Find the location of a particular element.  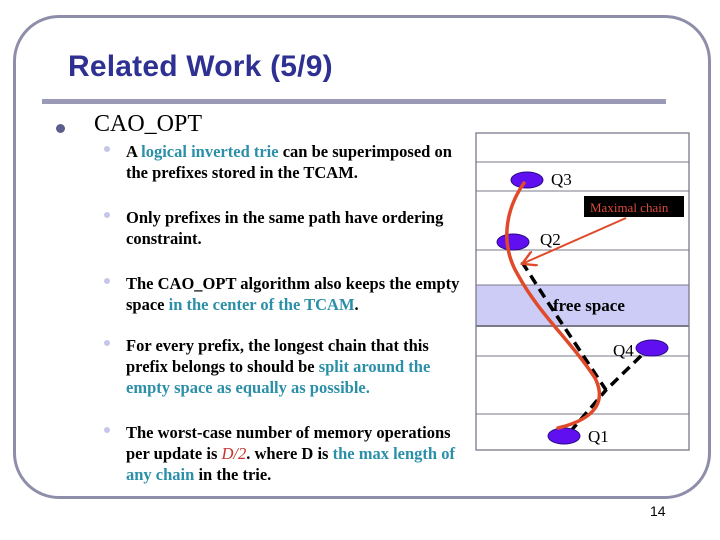

node-q4-label: Q4 is located at coordinates (623, 350).